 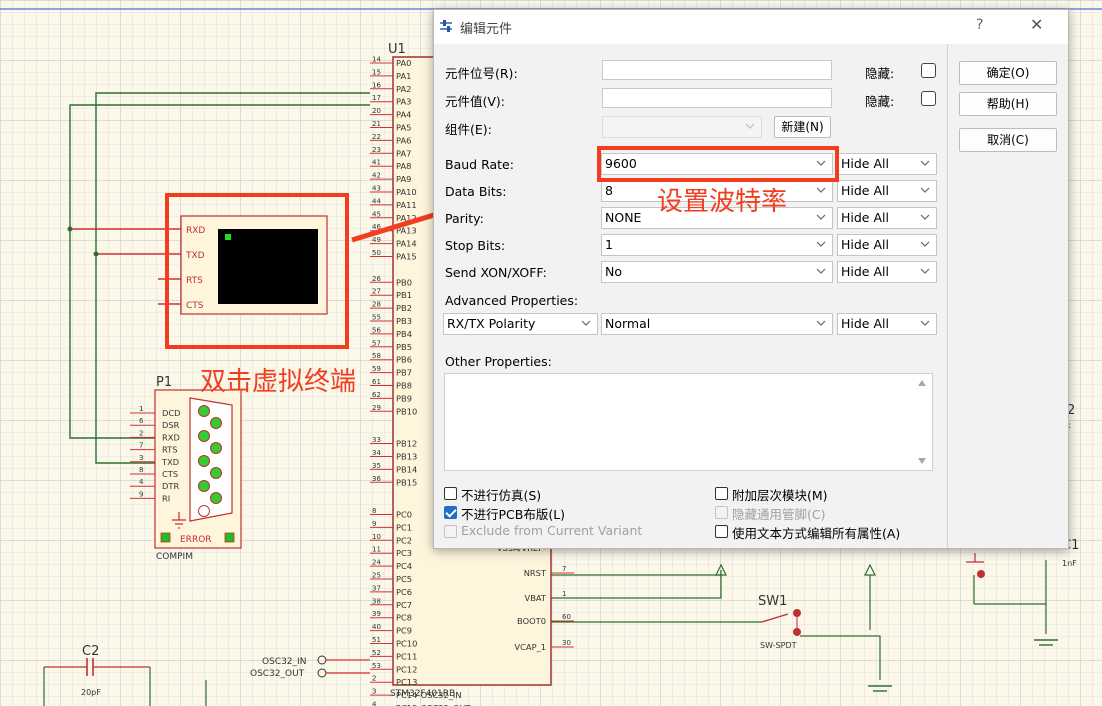 I want to click on dialog-titlebar: 编辑元件 ? ✕, so click(x=751, y=27).